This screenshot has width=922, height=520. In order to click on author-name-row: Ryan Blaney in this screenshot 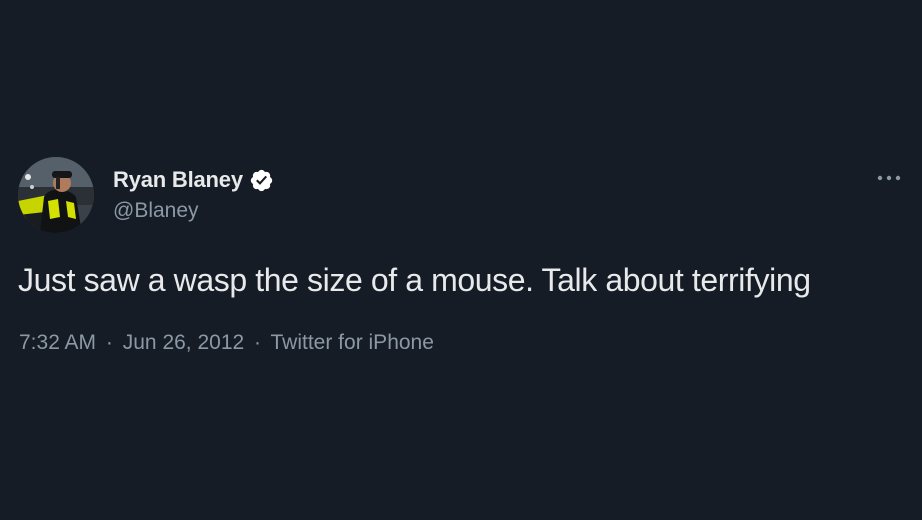, I will do `click(193, 180)`.